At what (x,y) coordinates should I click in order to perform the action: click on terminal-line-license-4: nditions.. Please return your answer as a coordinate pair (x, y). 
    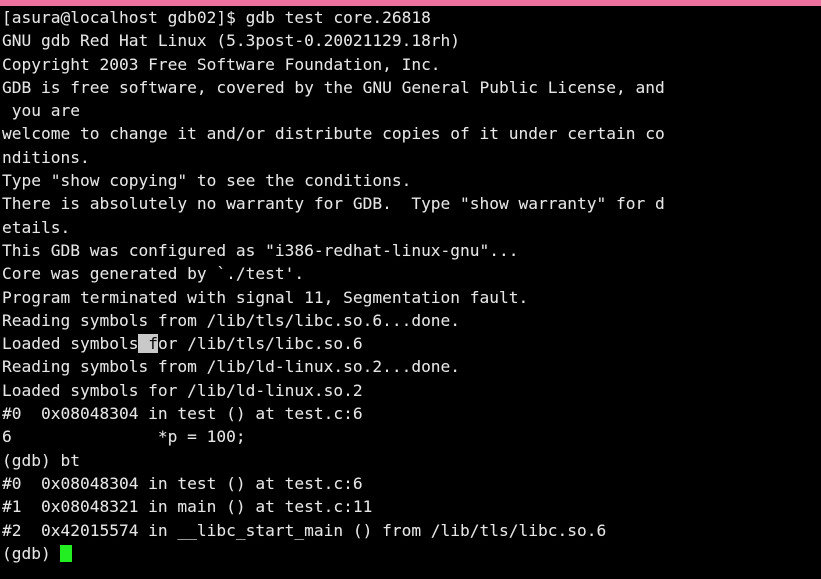
    Looking at the image, I should click on (410, 157).